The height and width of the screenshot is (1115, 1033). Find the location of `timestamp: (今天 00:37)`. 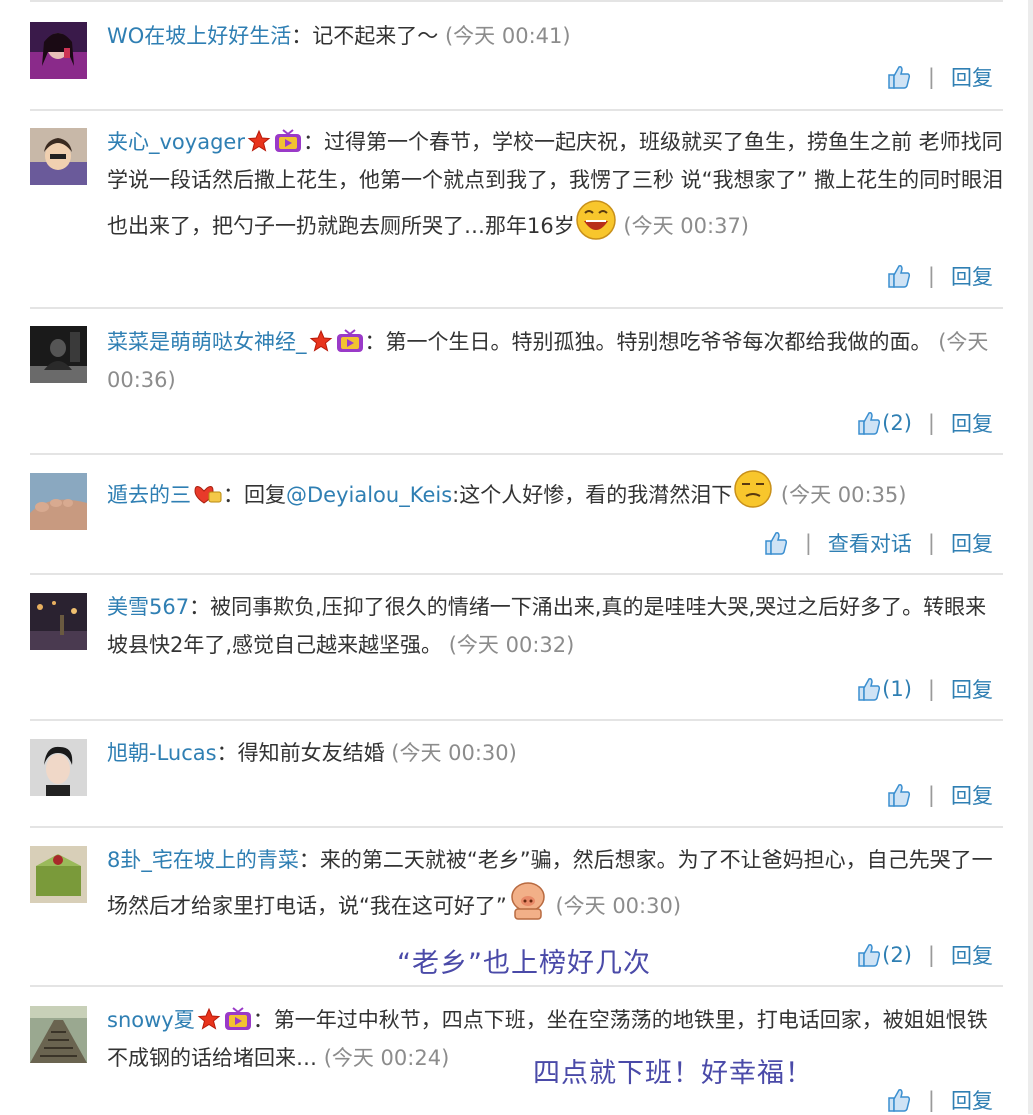

timestamp: (今天 00:37) is located at coordinates (686, 226).